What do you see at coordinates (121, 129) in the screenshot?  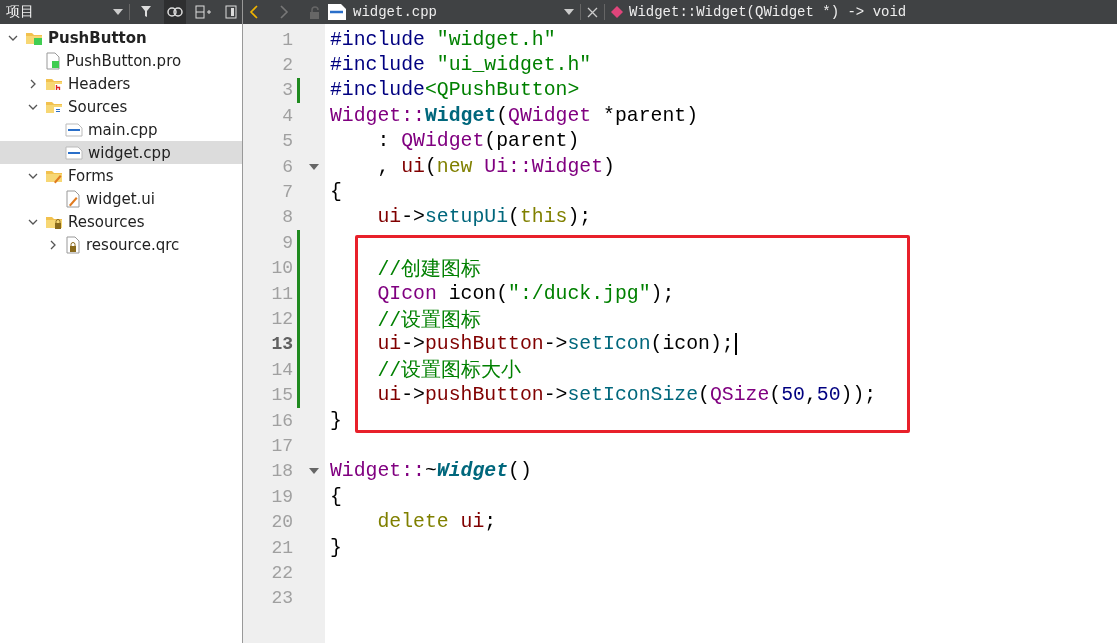 I see `tree-item: main.cpp` at bounding box center [121, 129].